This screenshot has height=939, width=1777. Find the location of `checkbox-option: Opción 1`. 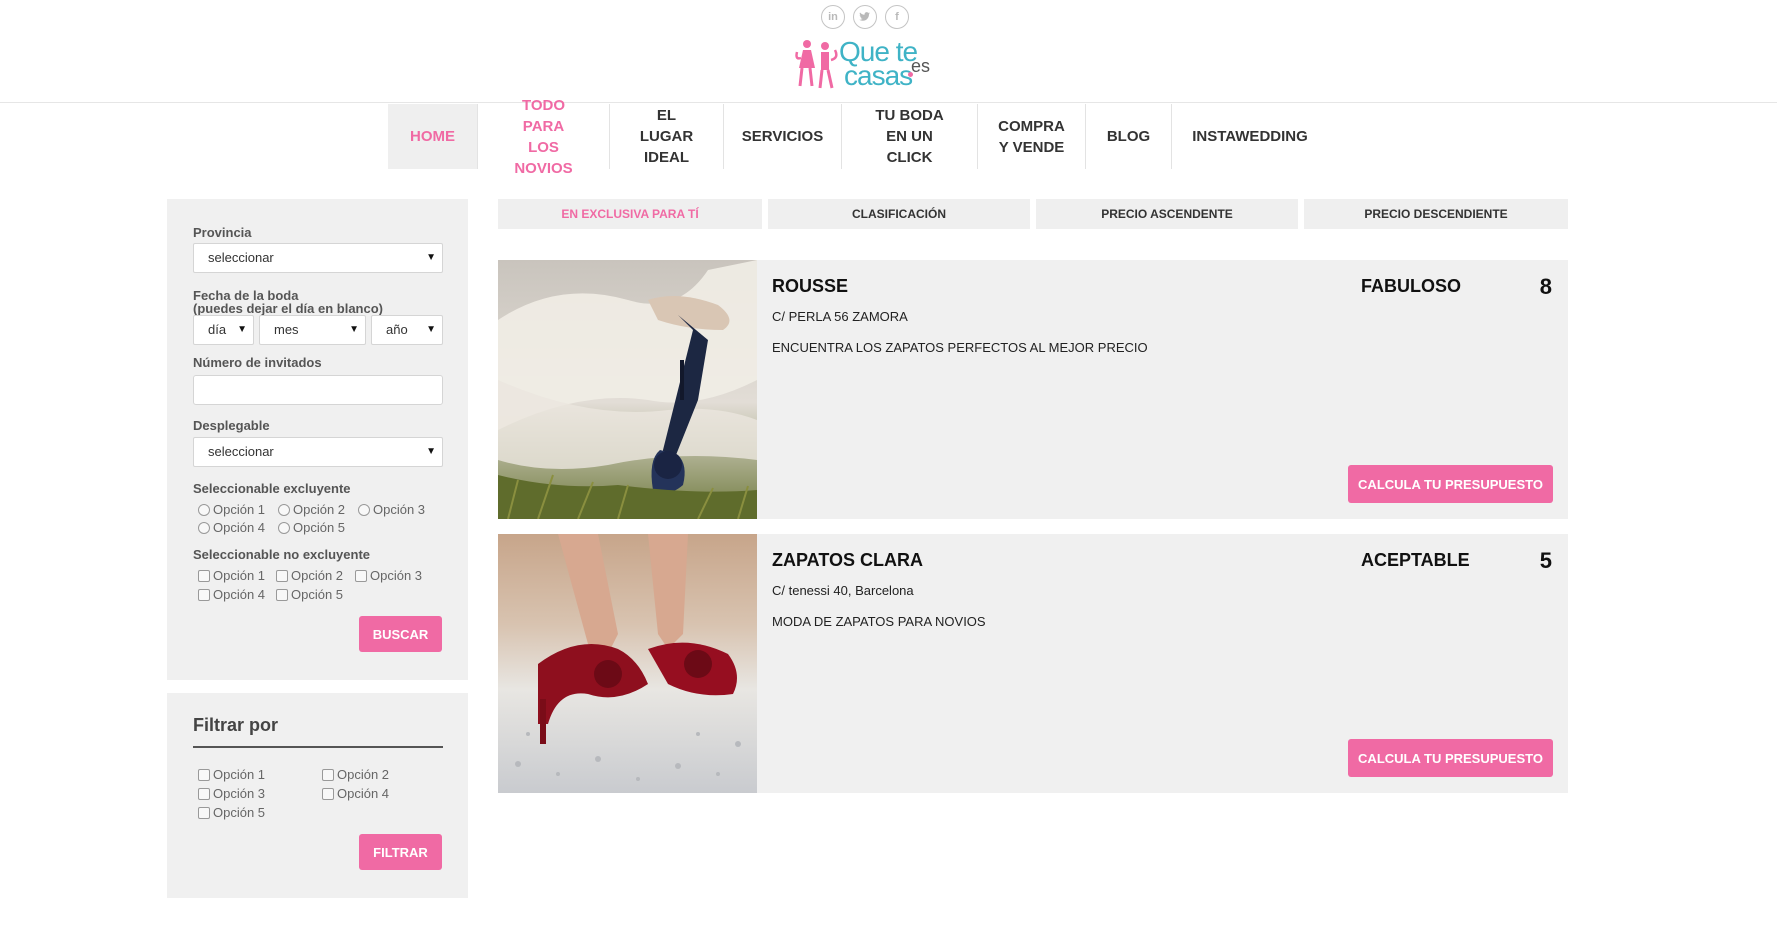

checkbox-option: Opción 1 is located at coordinates (231, 575).